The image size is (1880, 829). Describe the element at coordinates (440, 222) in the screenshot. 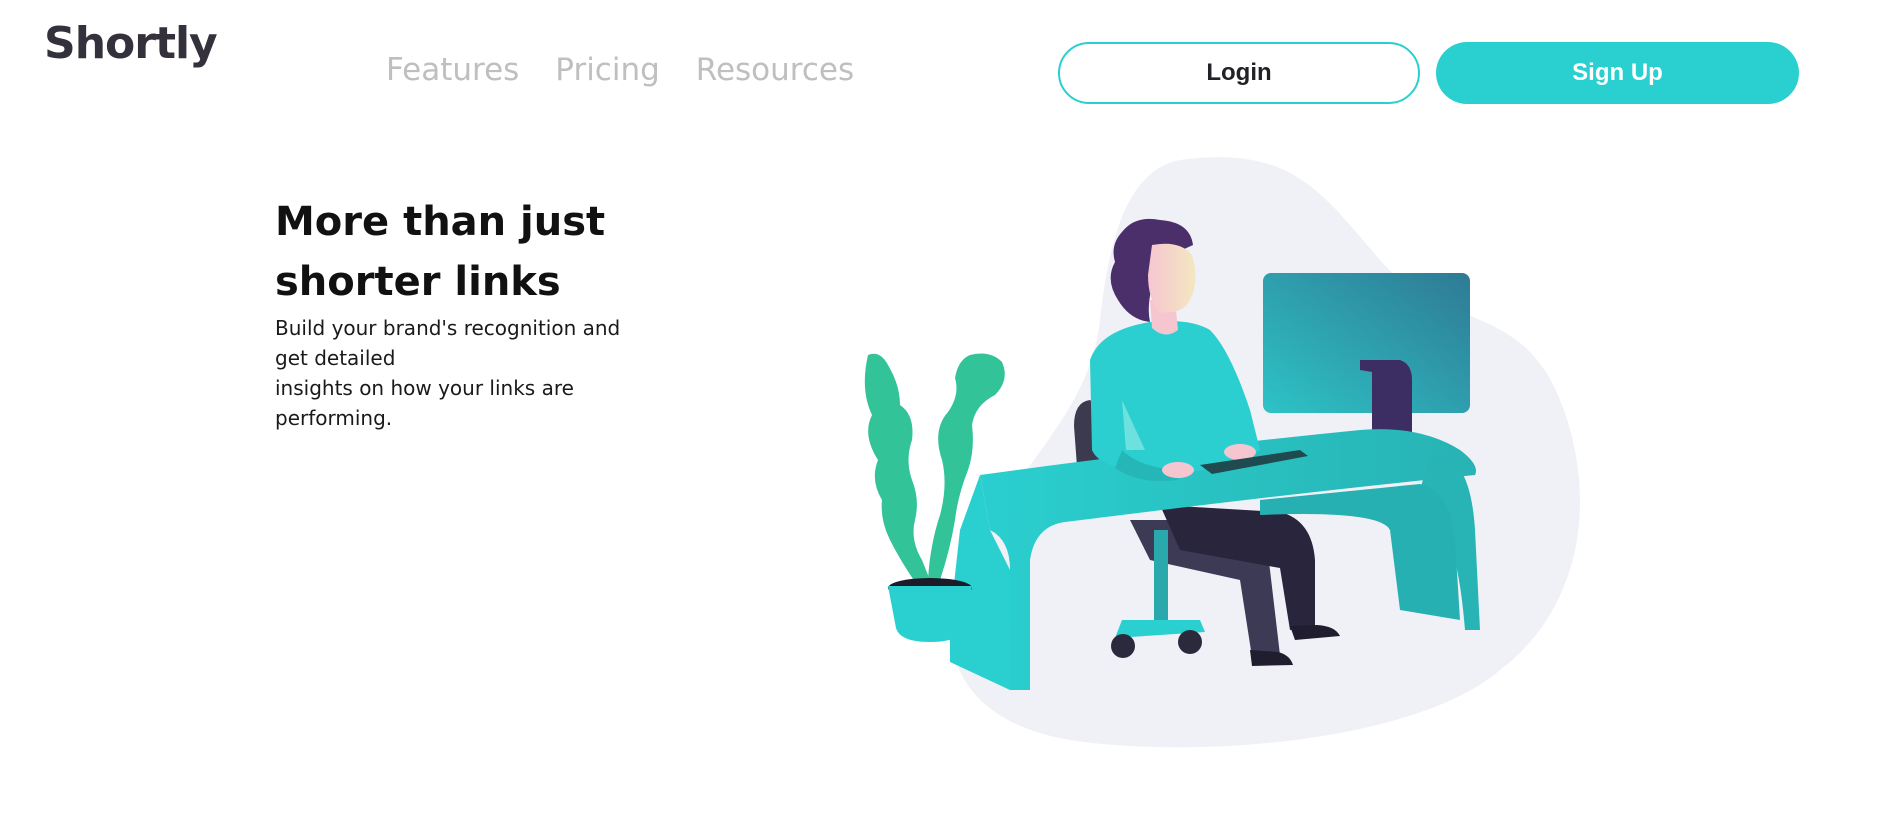

I see `hero-title-line-1: More than just` at that location.